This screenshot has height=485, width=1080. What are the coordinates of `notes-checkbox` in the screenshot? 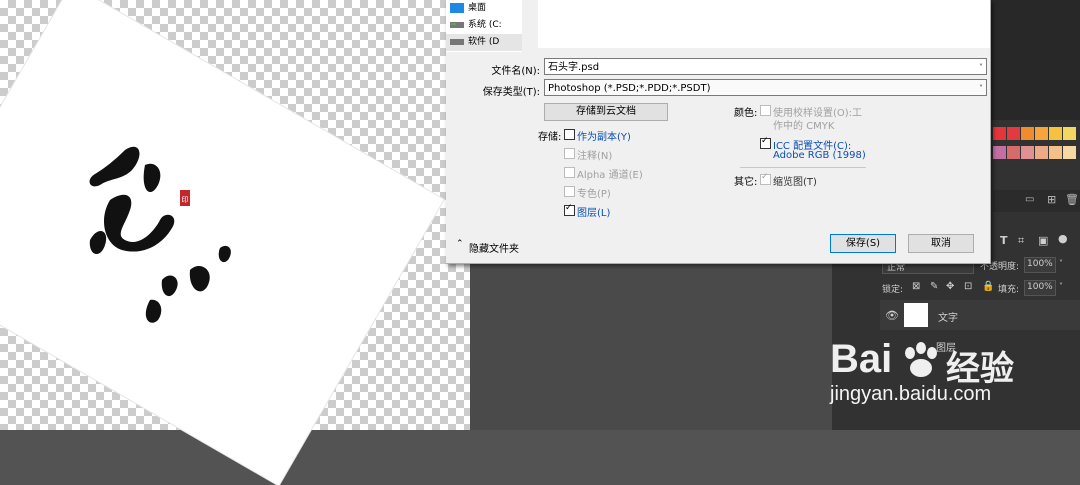 It's located at (569, 153).